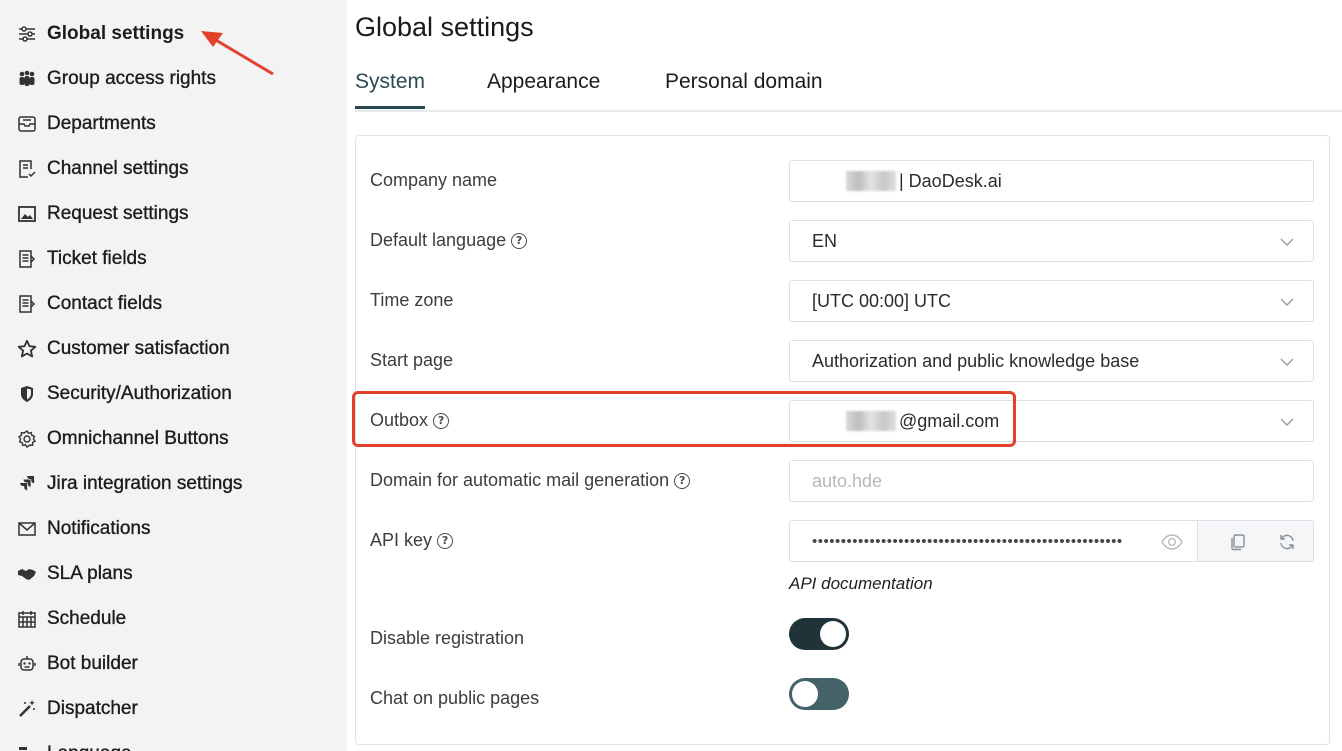 The image size is (1342, 751). Describe the element at coordinates (871, 421) in the screenshot. I see `redacted-email-blur` at that location.